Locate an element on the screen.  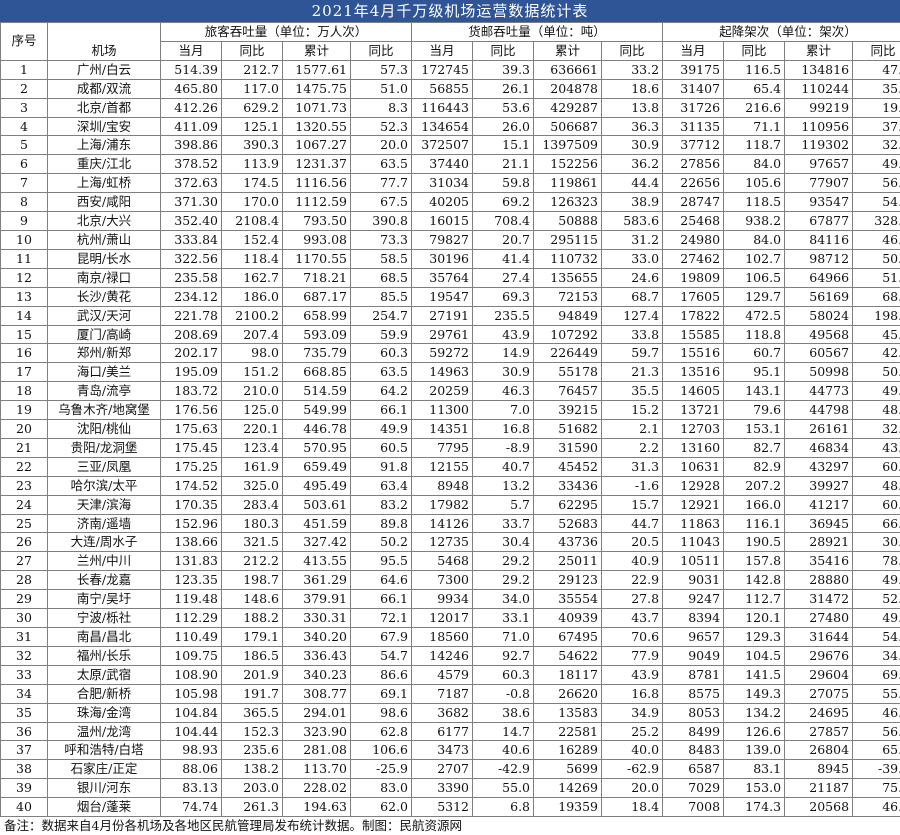
row-value: 95.5 is located at coordinates (381, 561).